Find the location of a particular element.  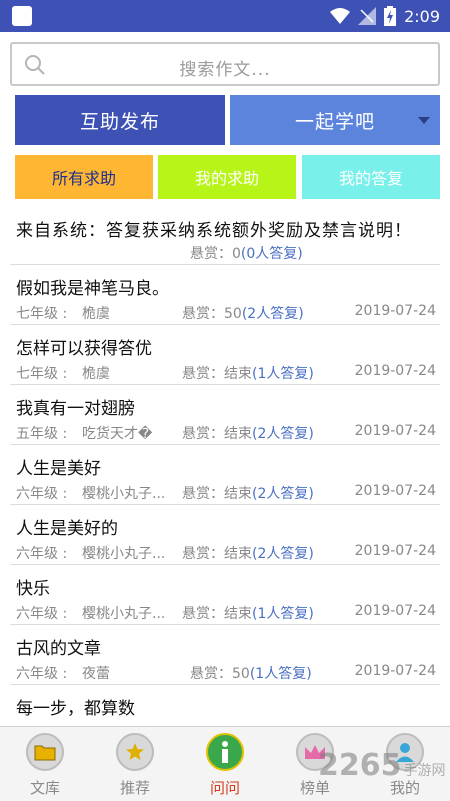

no-signal-icon is located at coordinates (367, 16).